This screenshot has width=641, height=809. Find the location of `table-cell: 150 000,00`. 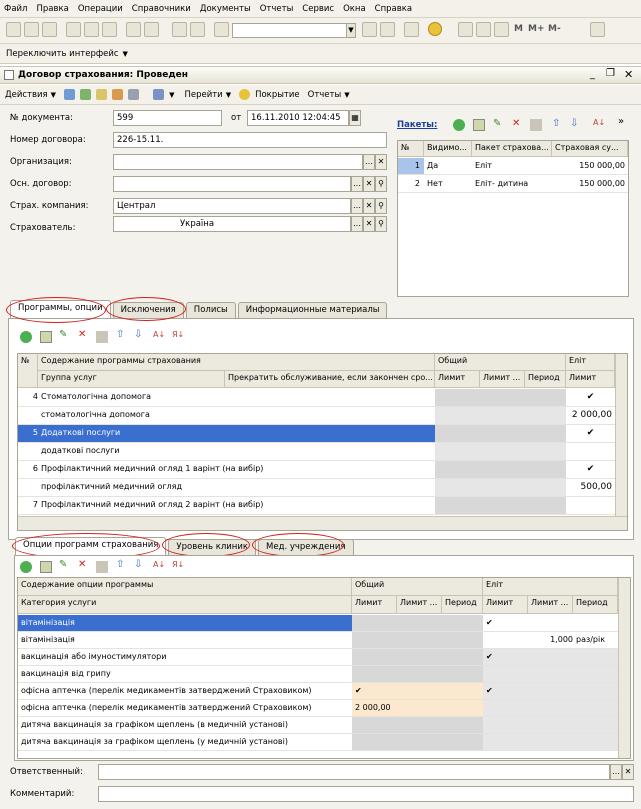

table-cell: 150 000,00 is located at coordinates (590, 166).